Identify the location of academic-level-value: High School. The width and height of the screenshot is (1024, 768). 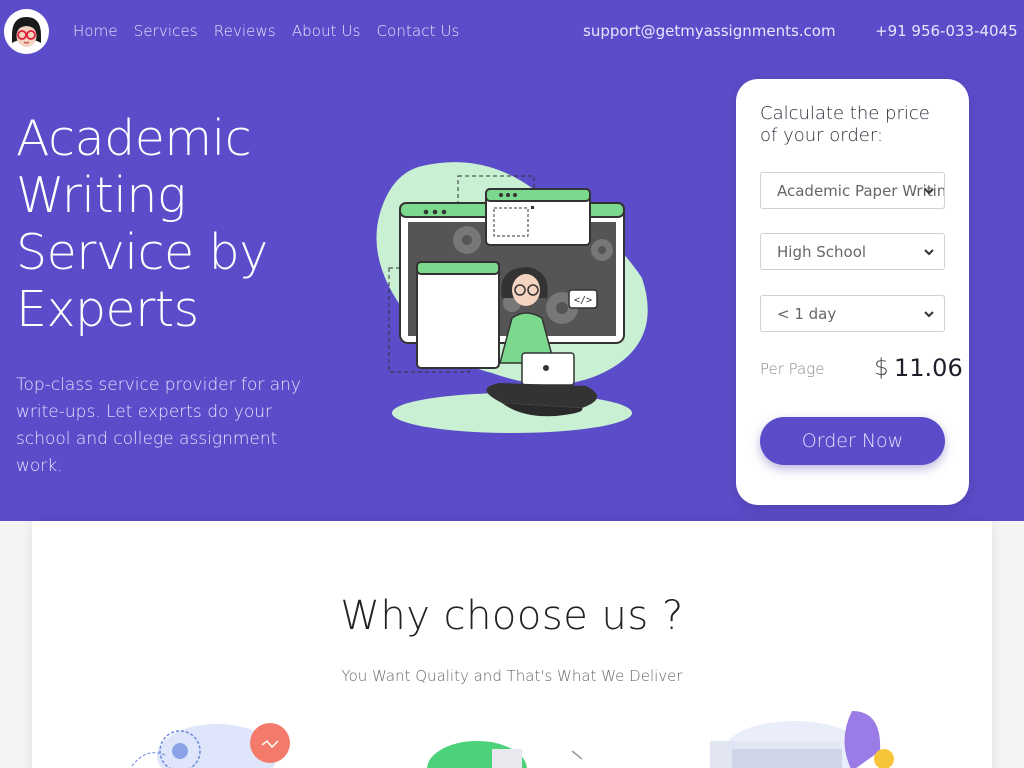
(822, 251).